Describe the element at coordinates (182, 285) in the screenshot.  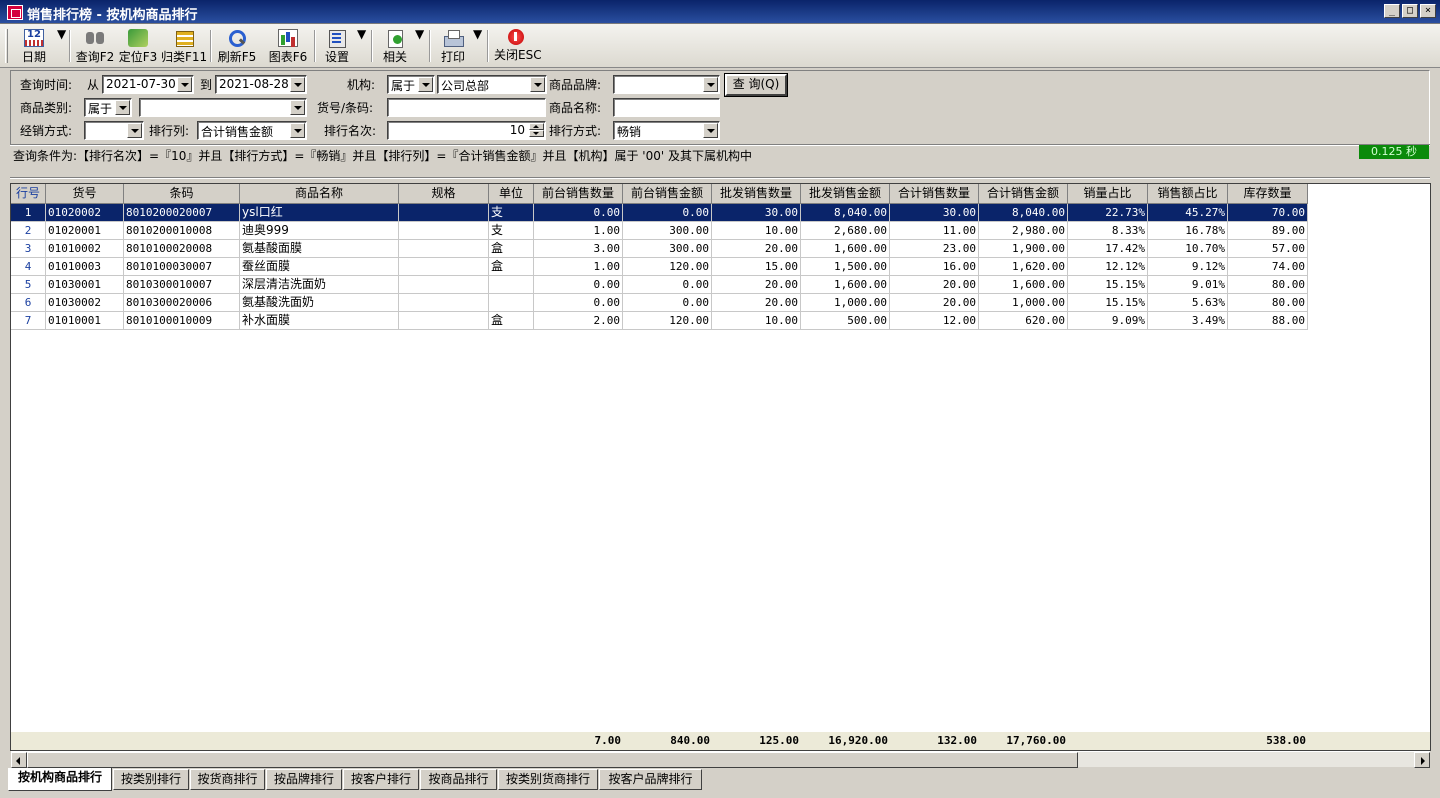
I see `cell-barcode: 8010300010007` at that location.